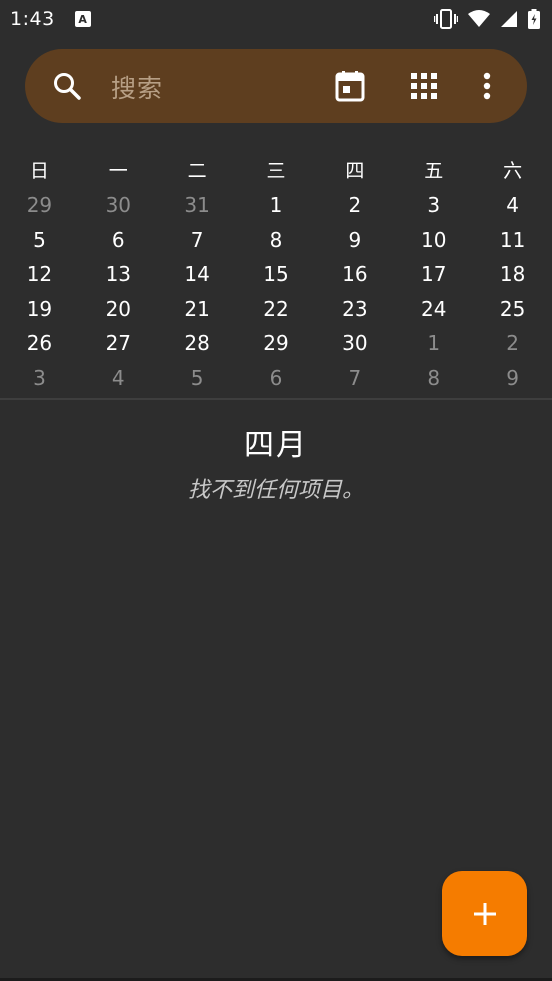 The height and width of the screenshot is (981, 552). I want to click on calendar-day-cell: 10, so click(433, 240).